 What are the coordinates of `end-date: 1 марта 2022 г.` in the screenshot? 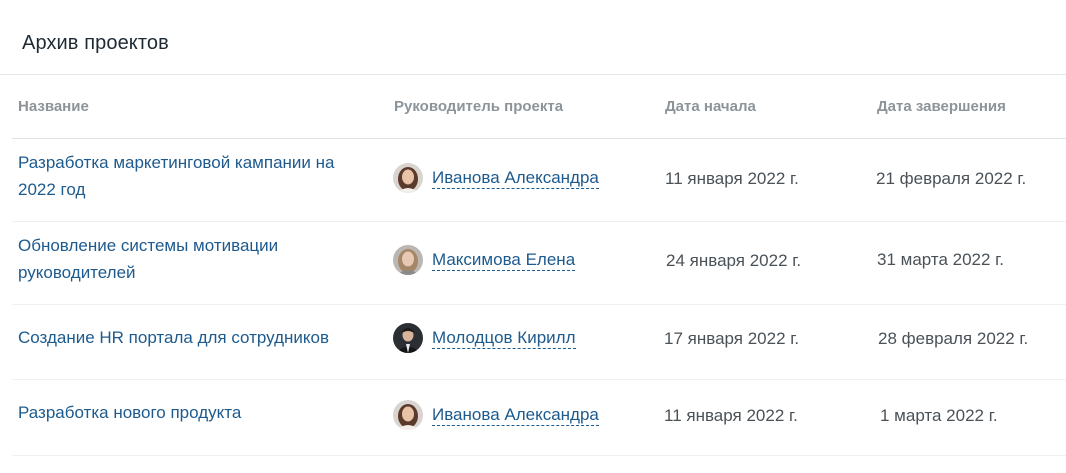 It's located at (939, 415).